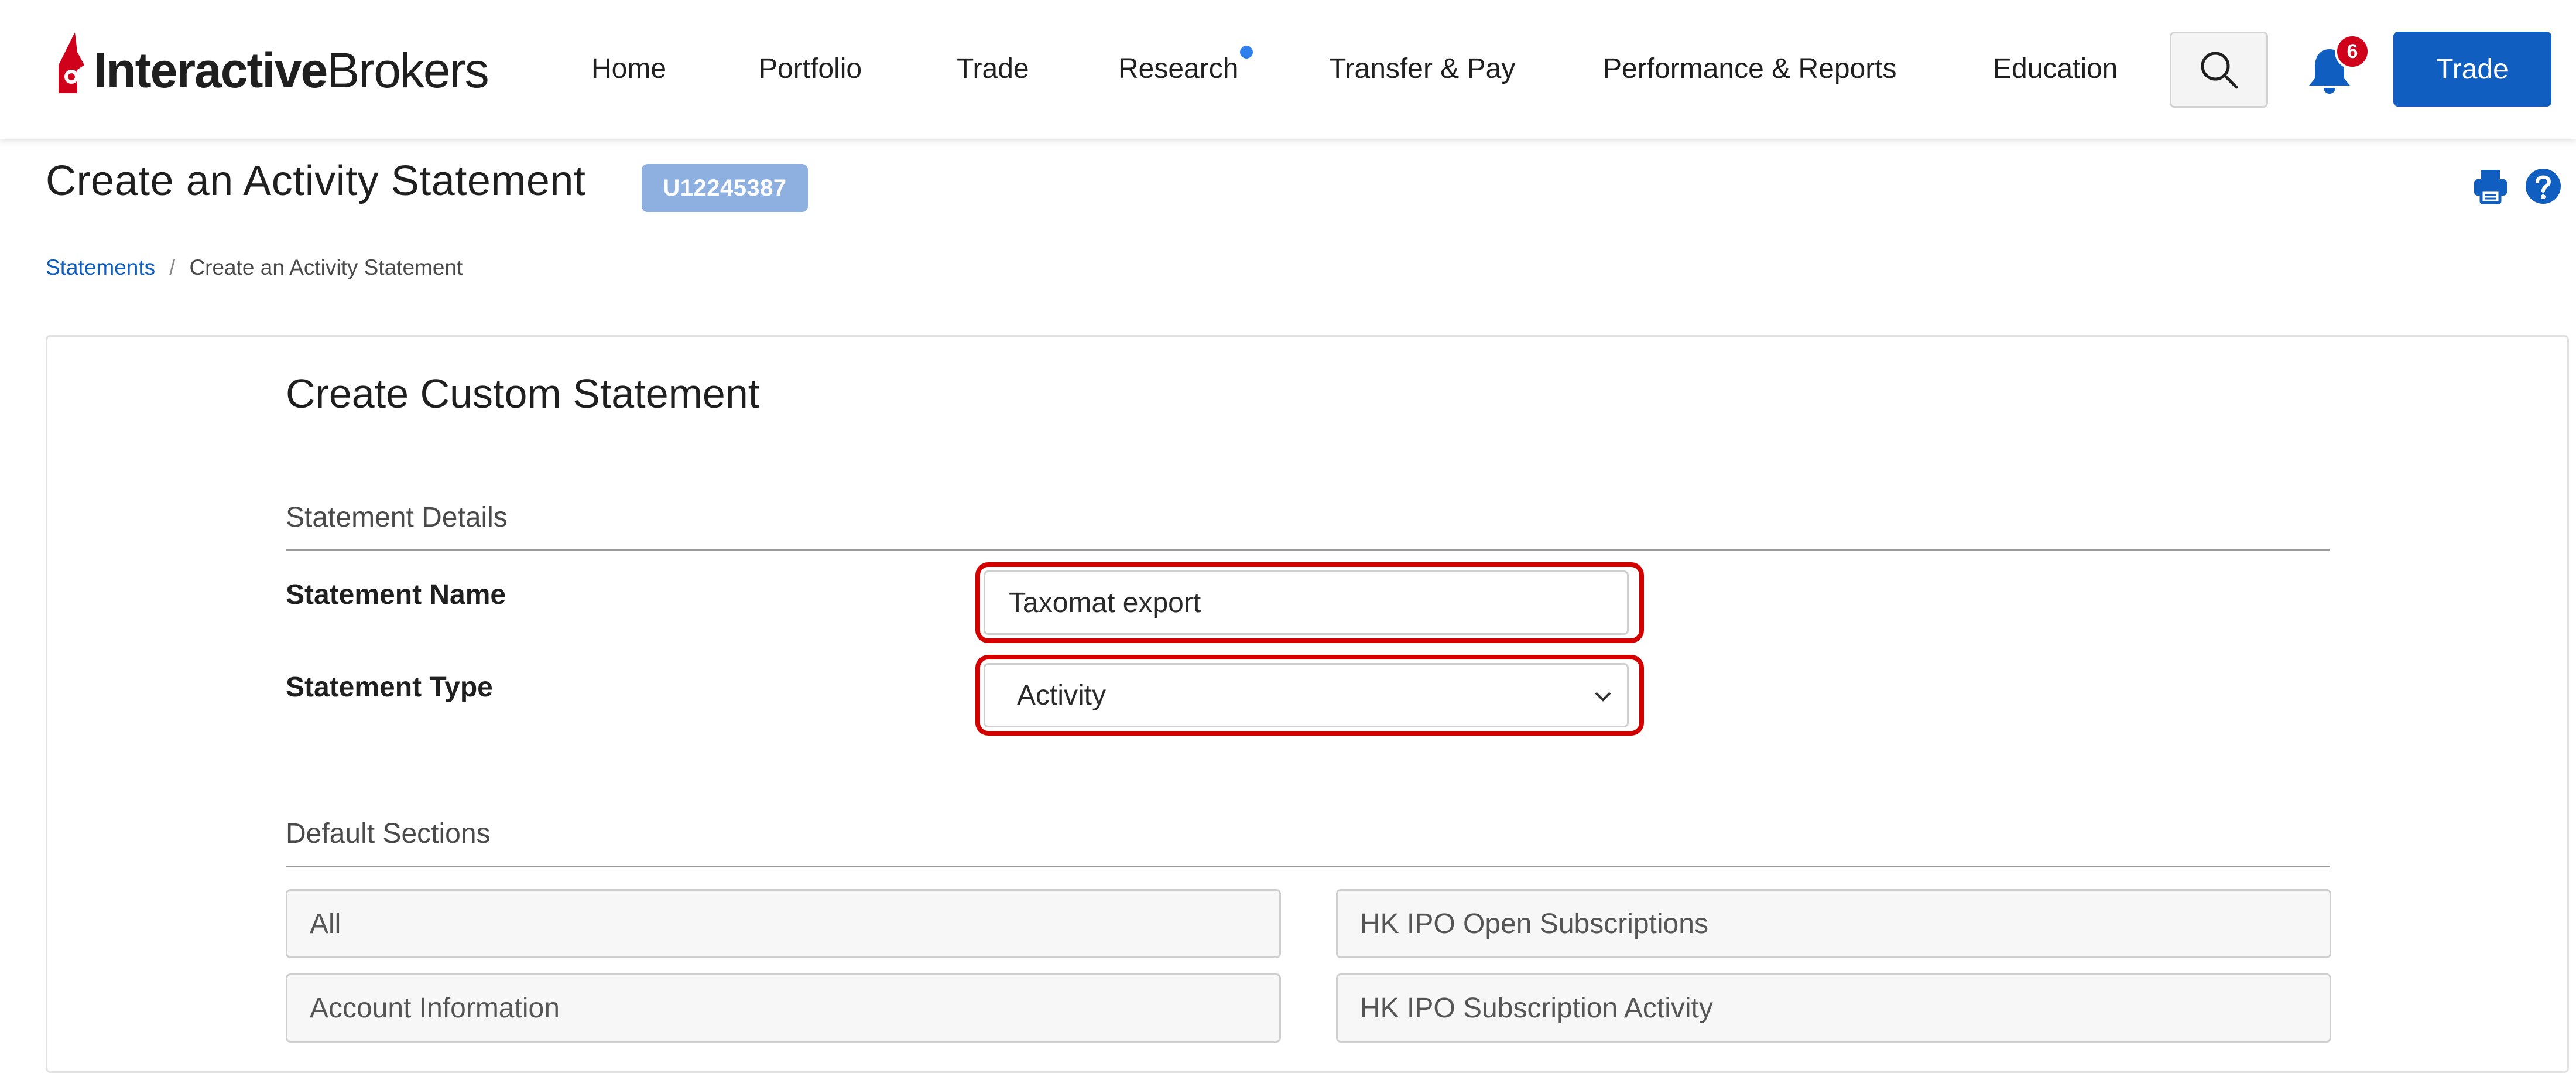 This screenshot has width=2576, height=1073. What do you see at coordinates (810, 69) in the screenshot?
I see `nav-portfolio: Portfolio` at bounding box center [810, 69].